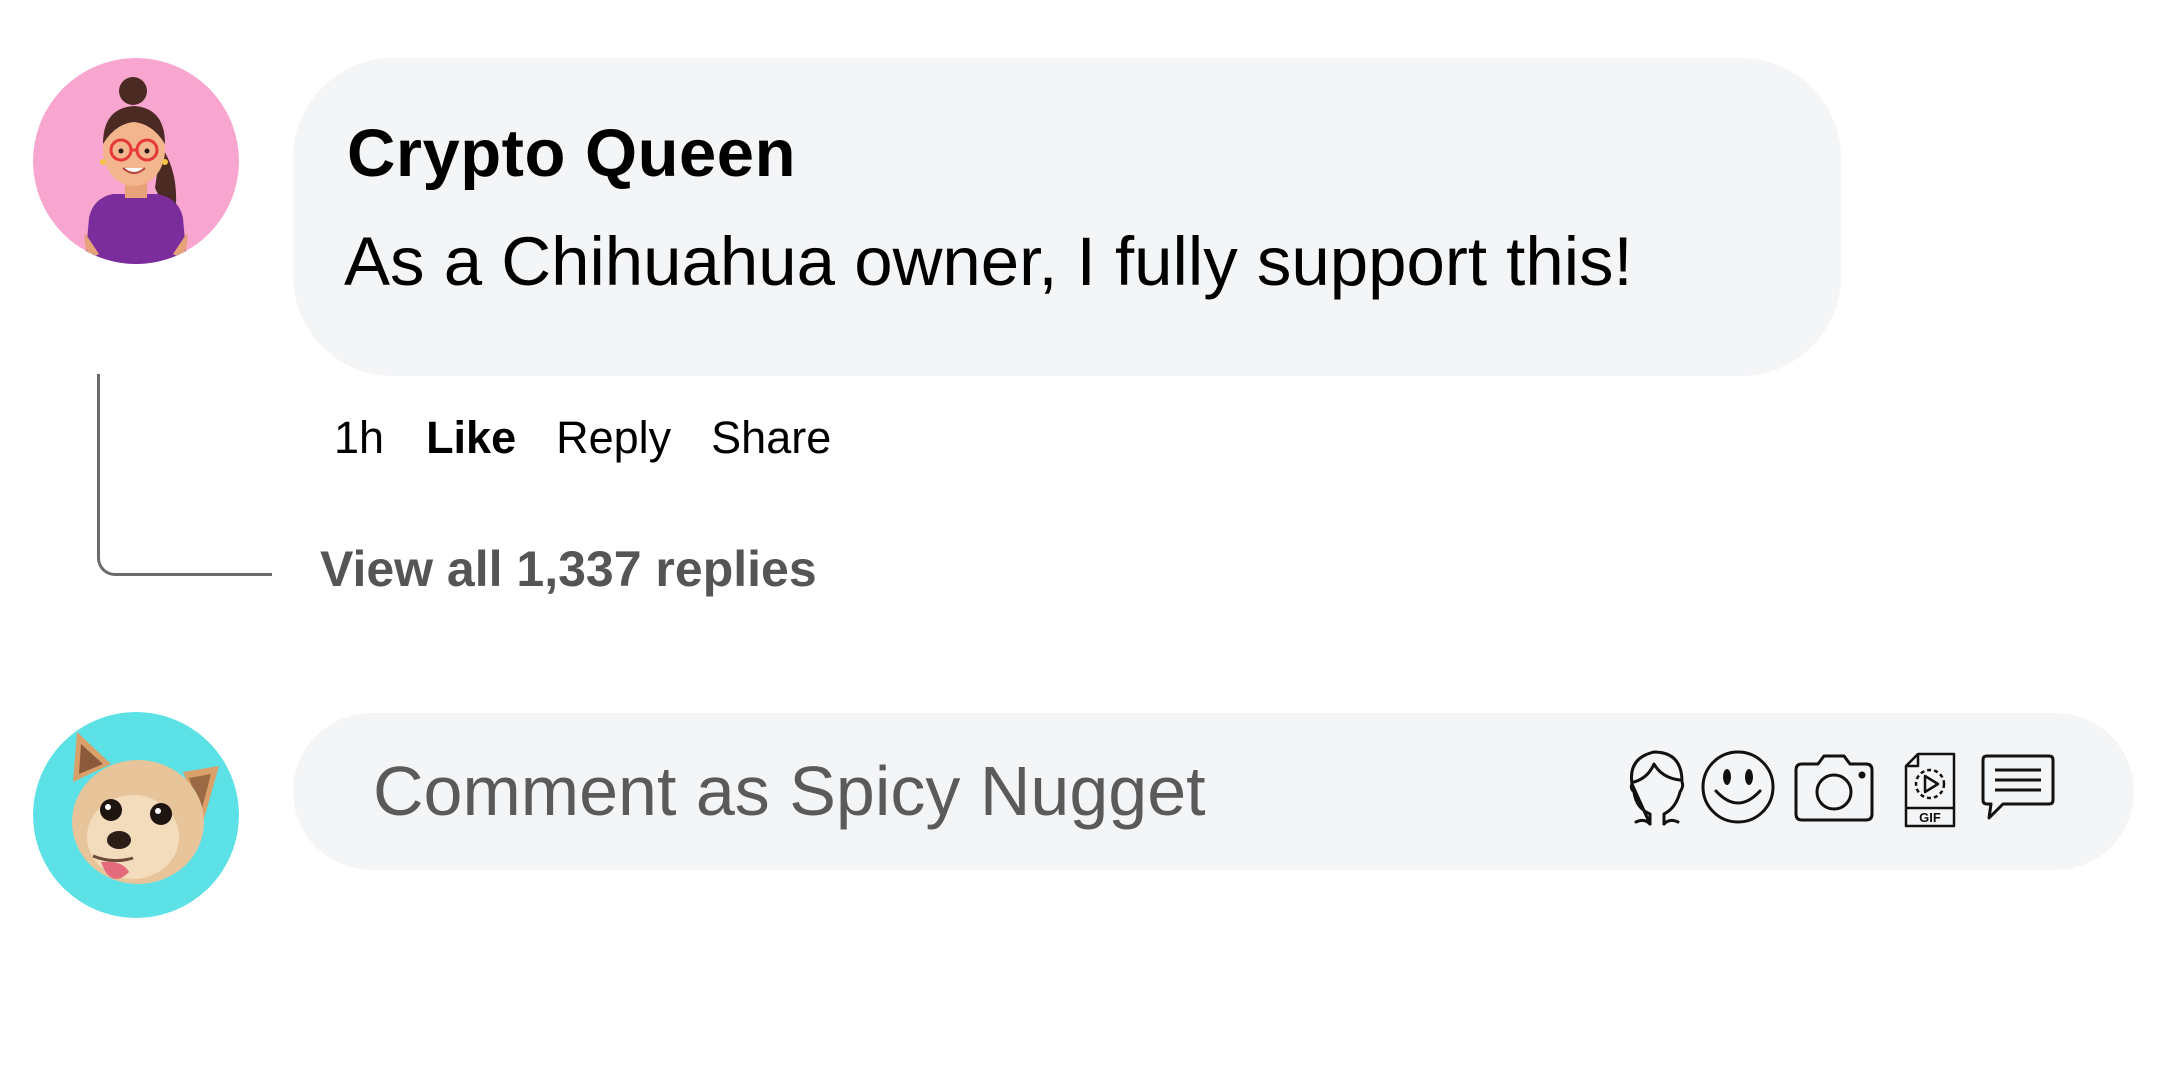 The image size is (2160, 1073). What do you see at coordinates (1834, 788) in the screenshot?
I see `camera-icon` at bounding box center [1834, 788].